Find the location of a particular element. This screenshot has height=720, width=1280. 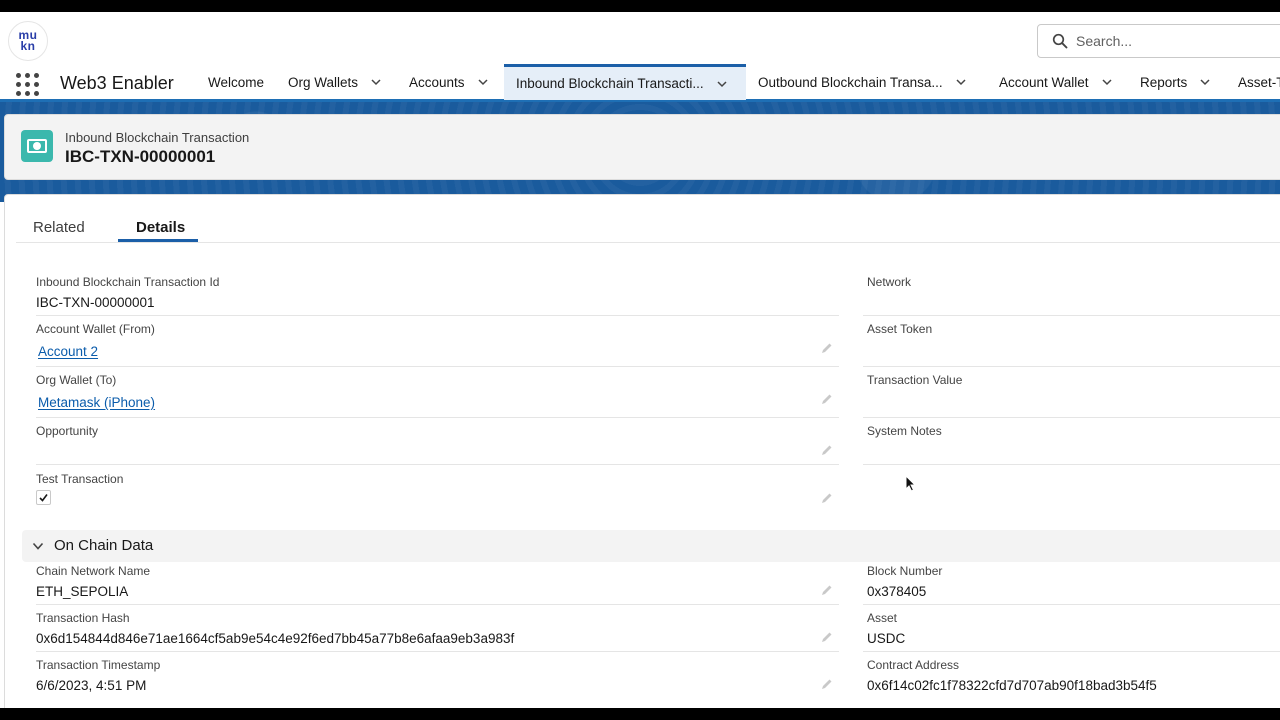

nav-tab-asset-tokens: Asset-T is located at coordinates (1259, 82).